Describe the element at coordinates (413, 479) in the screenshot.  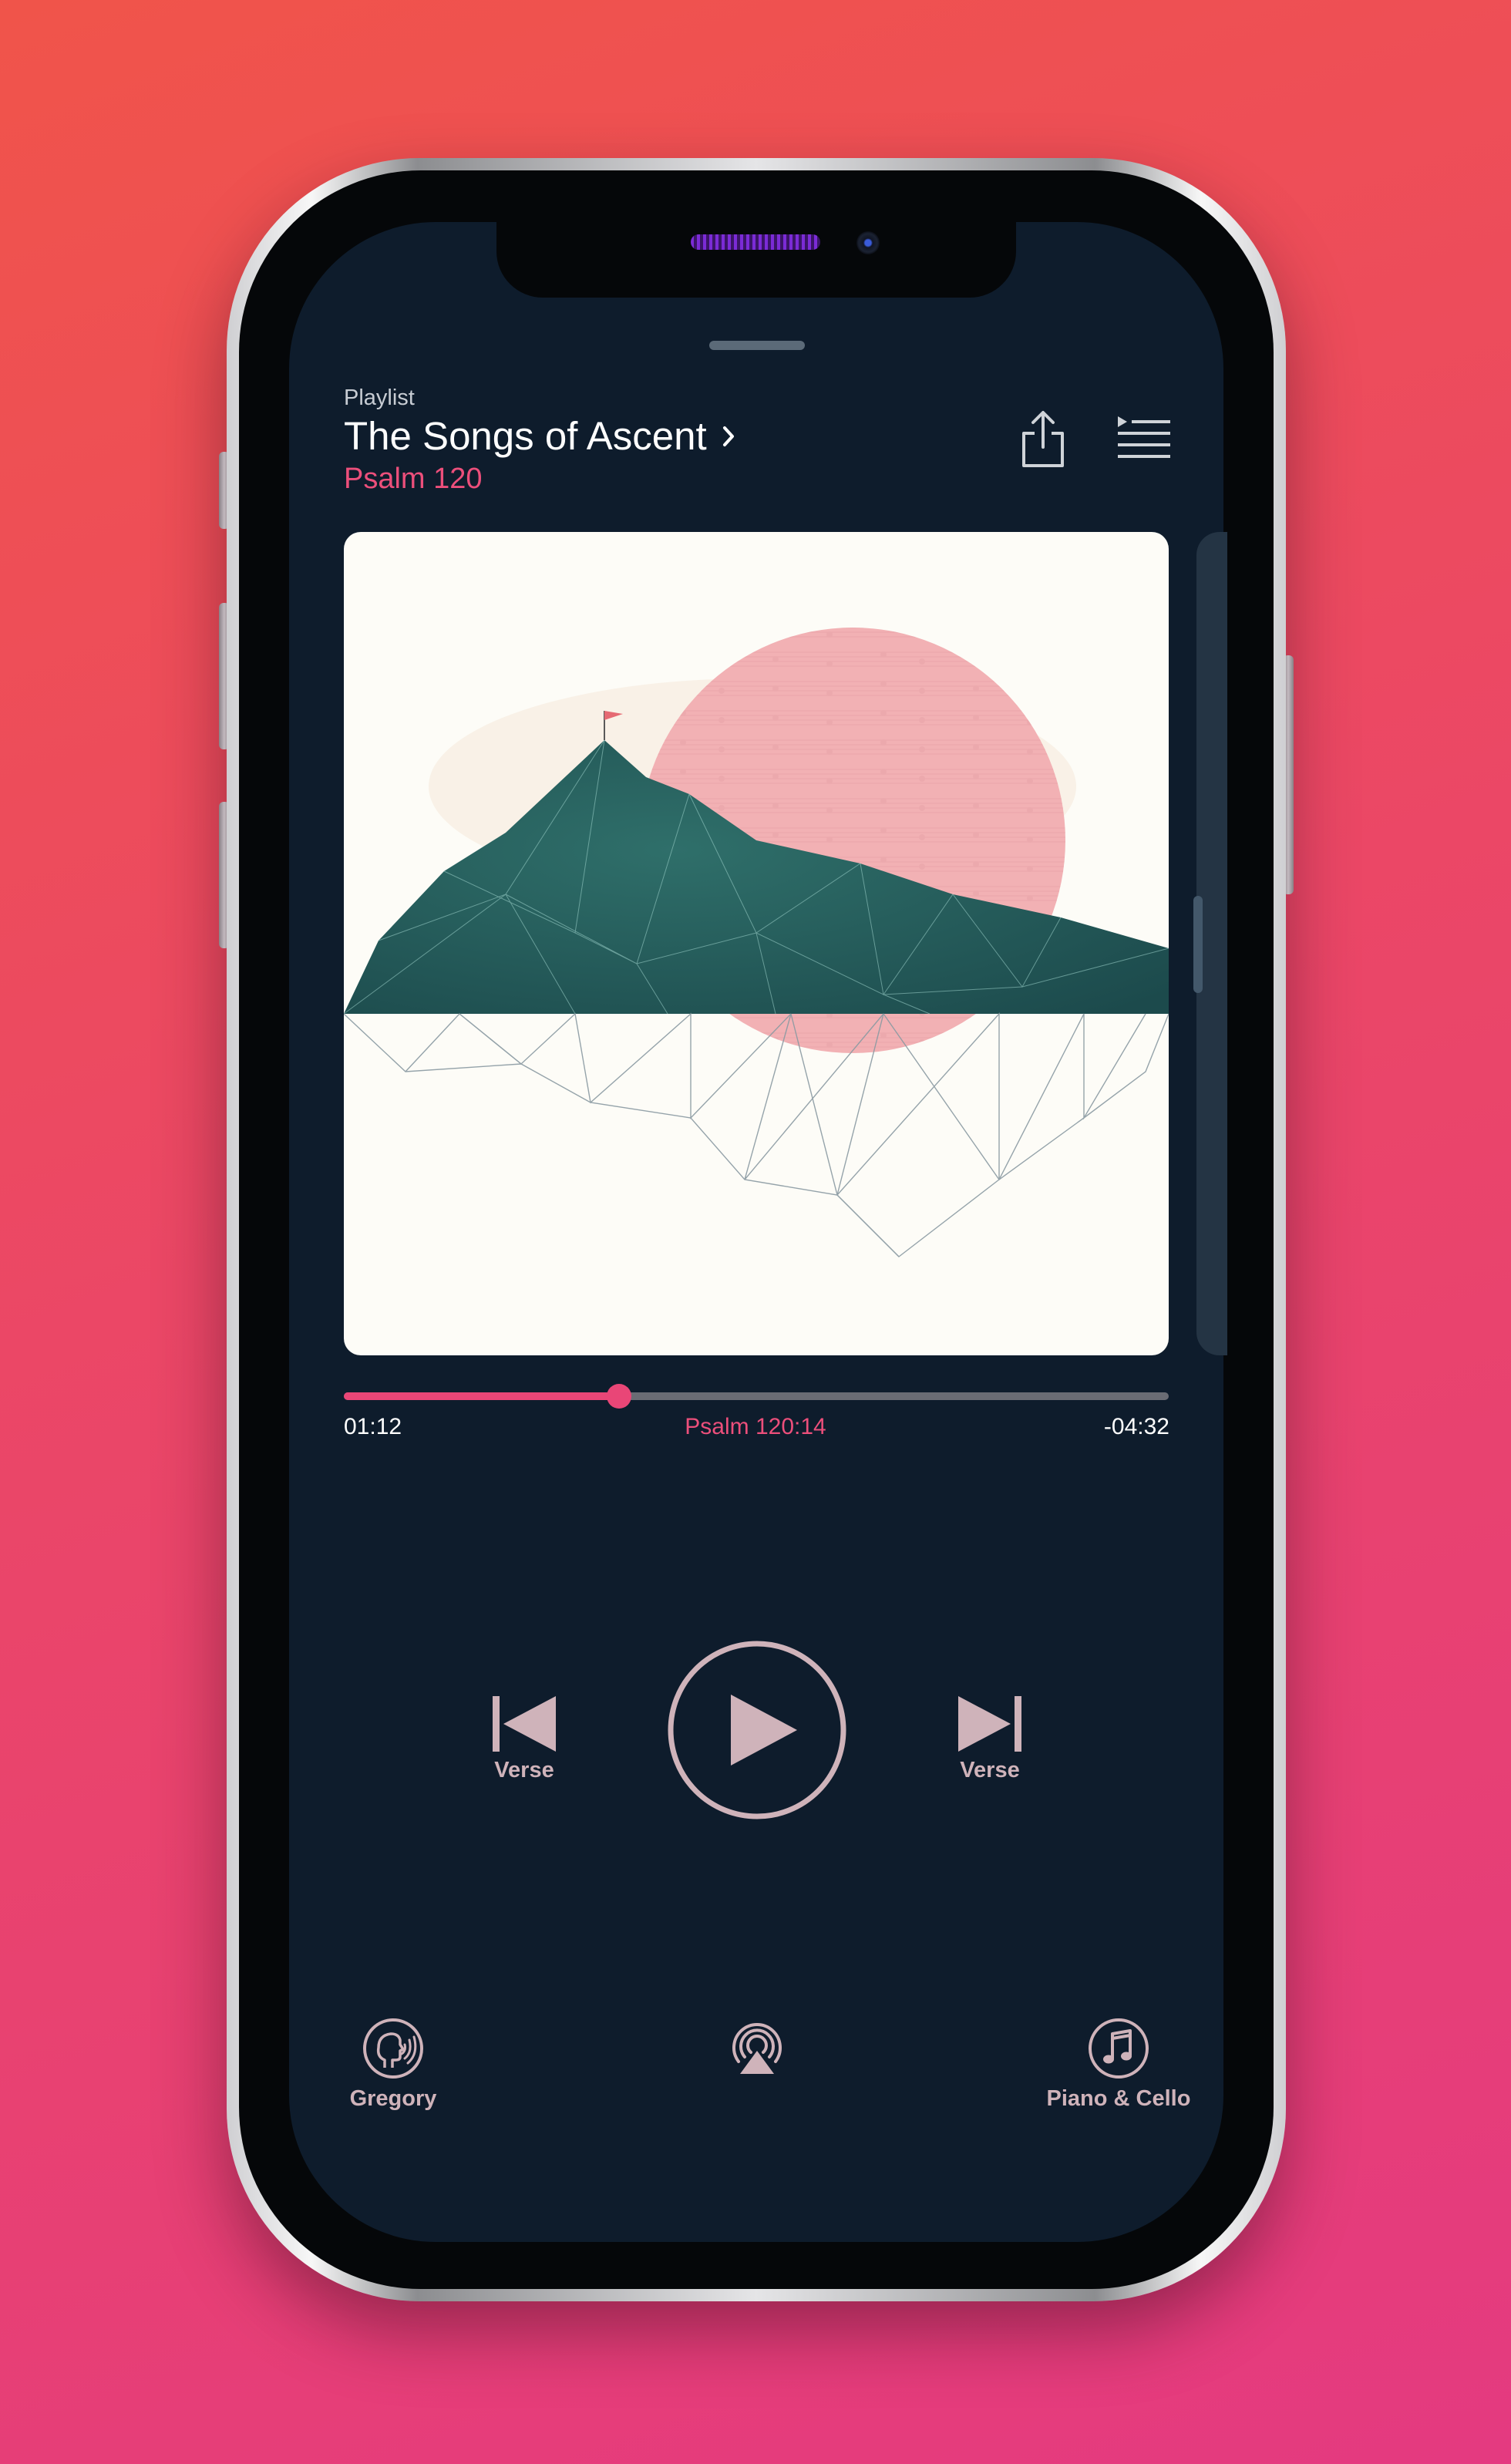
I see `track-name: Psalm 120` at that location.